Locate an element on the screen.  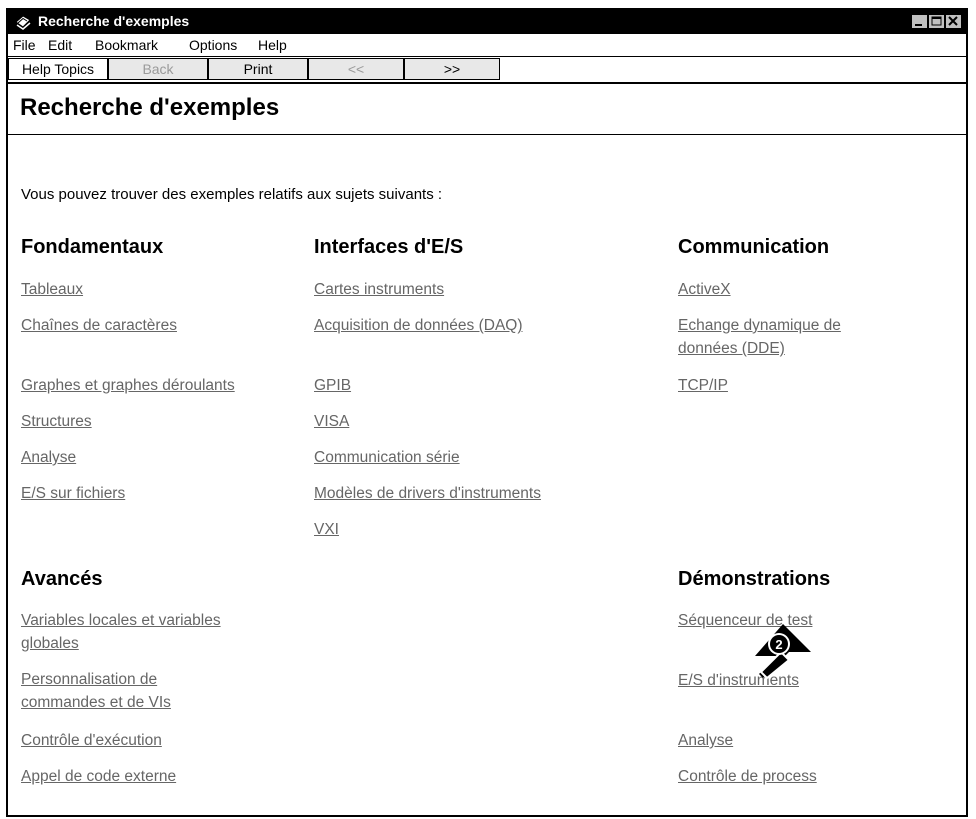
link-dde-line1: Echange dynamique de is located at coordinates (759, 325).